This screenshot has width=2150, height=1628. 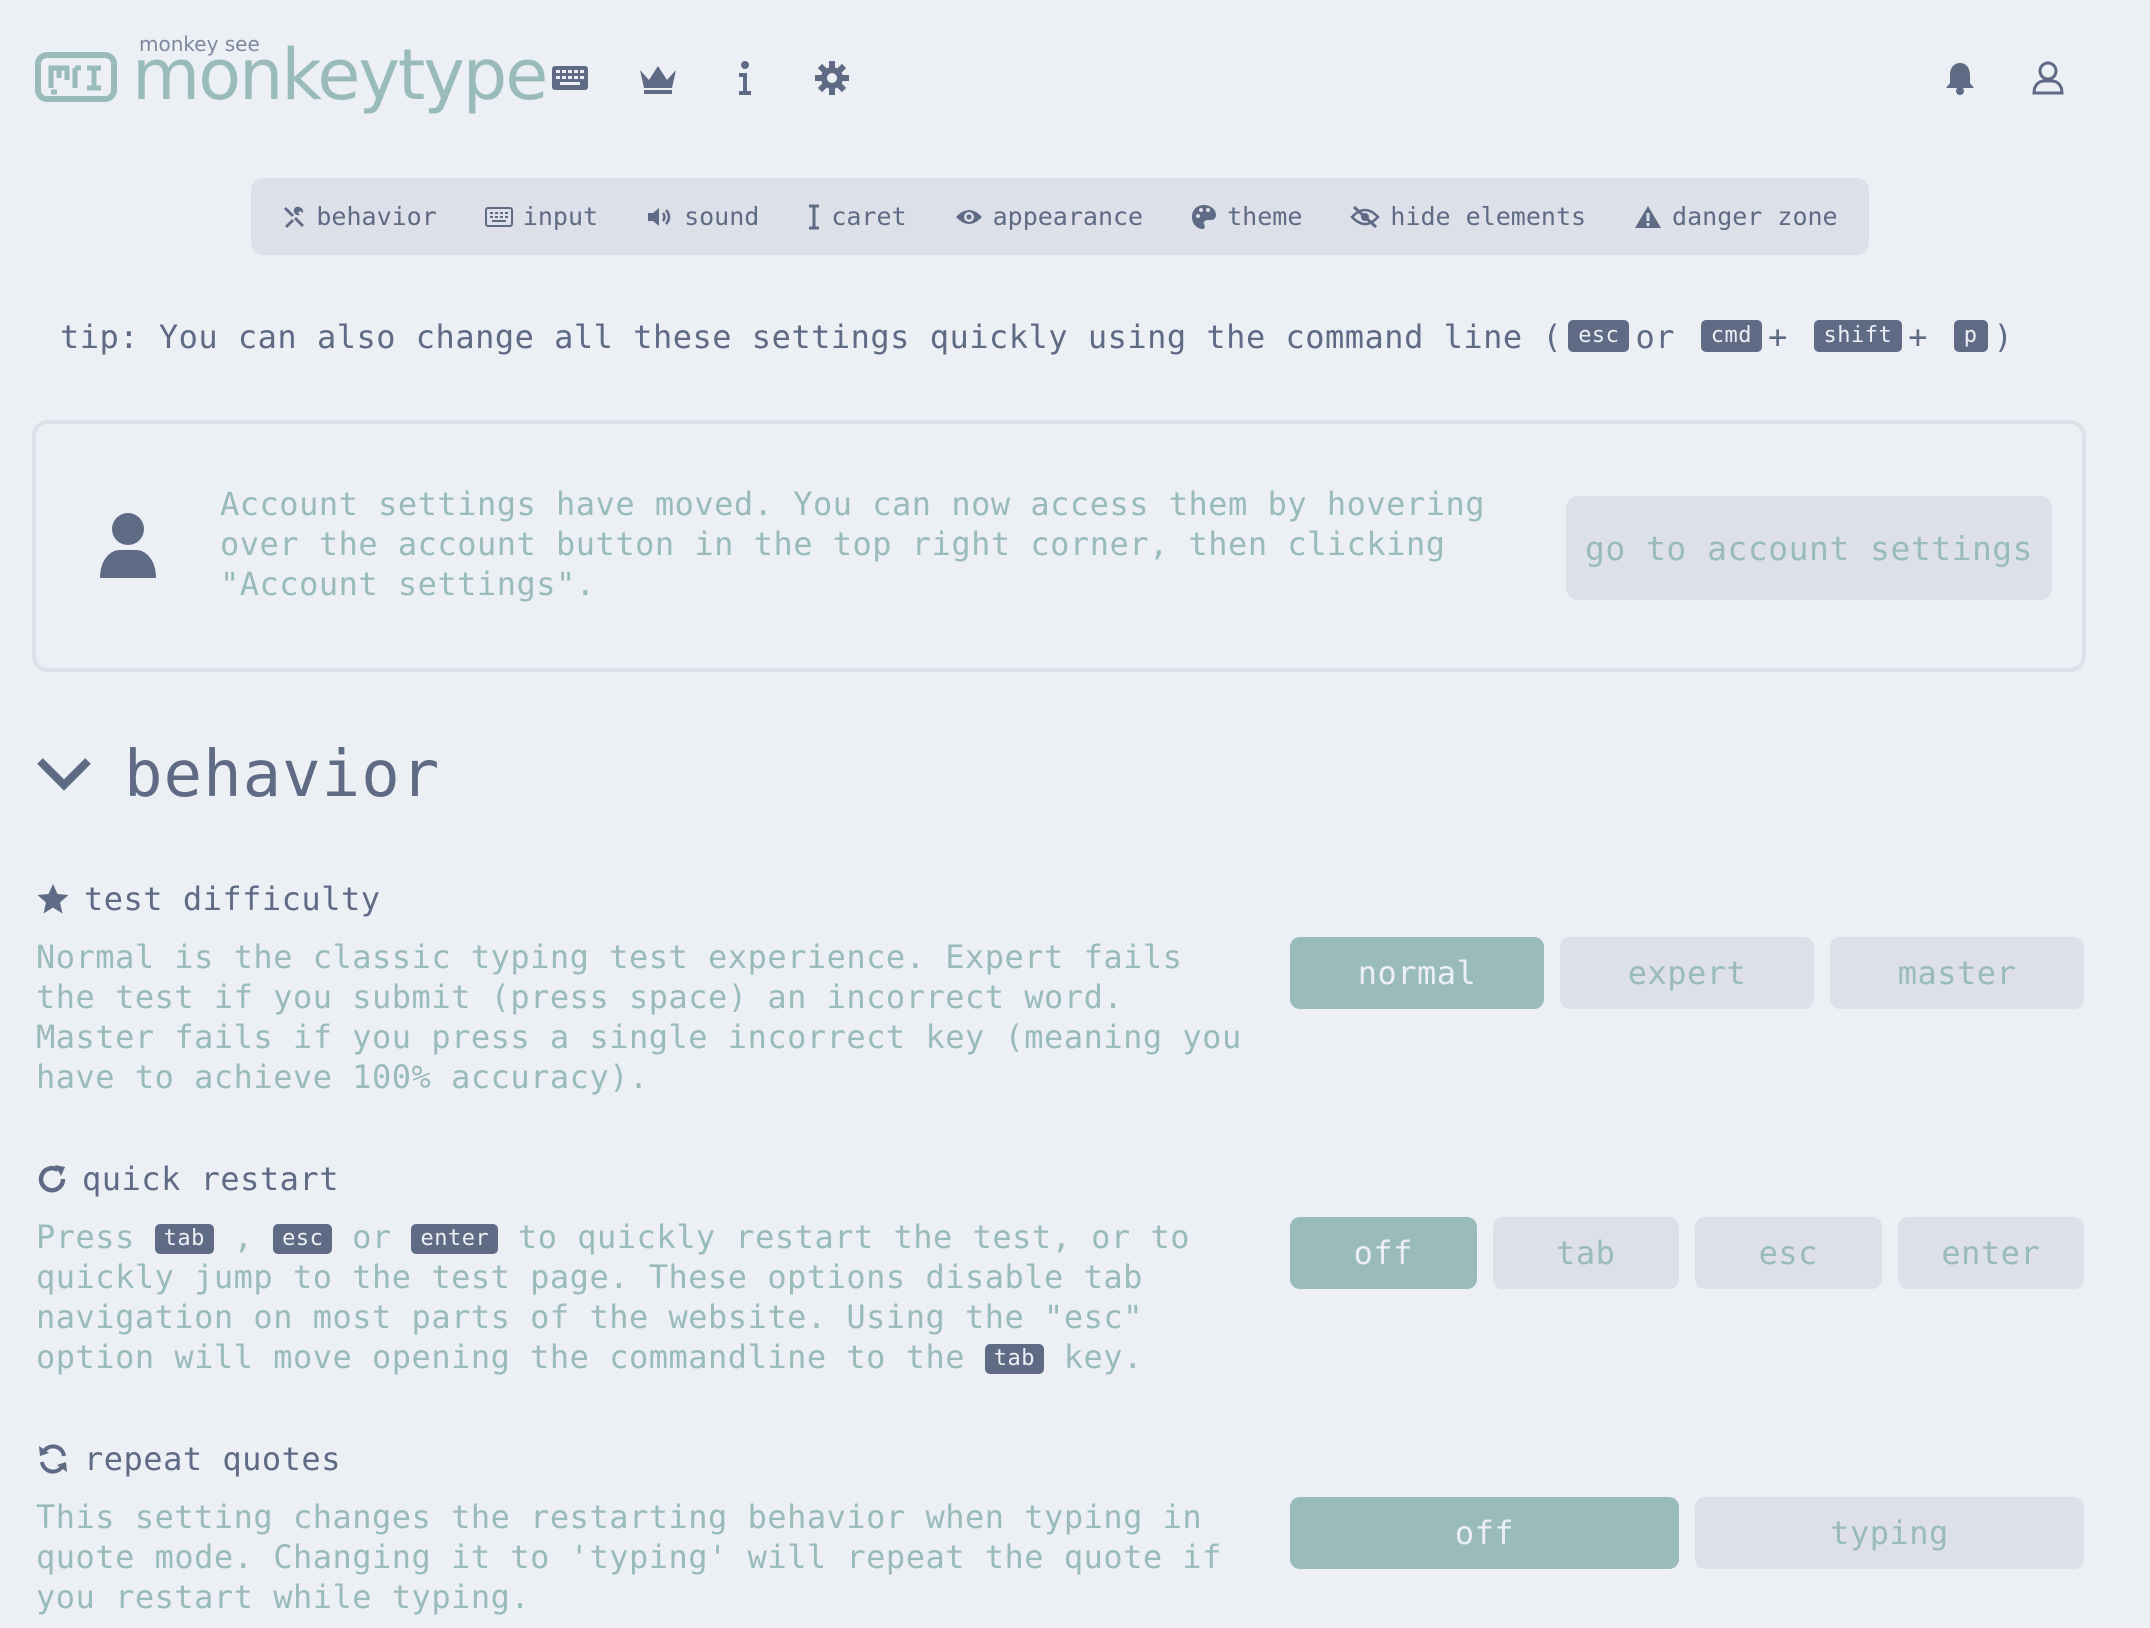 I want to click on setting-title-test-difficulty: test difficulty, so click(x=208, y=899).